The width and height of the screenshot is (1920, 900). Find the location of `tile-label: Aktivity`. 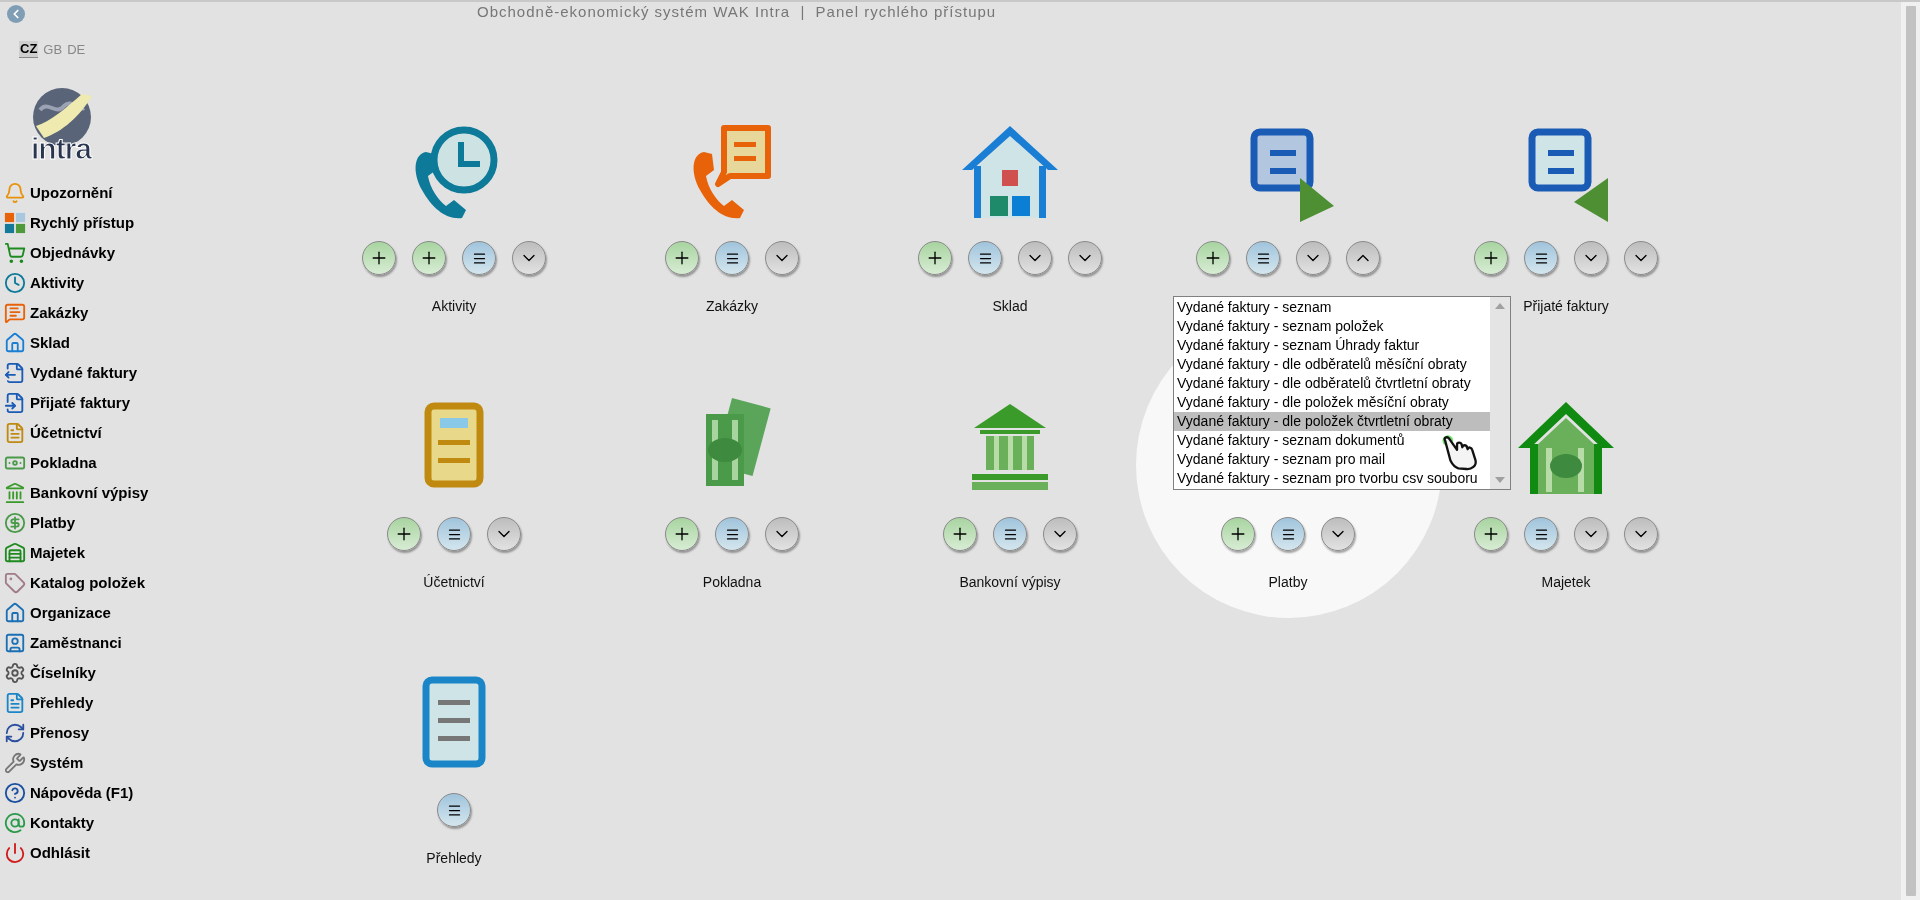

tile-label: Aktivity is located at coordinates (454, 306).